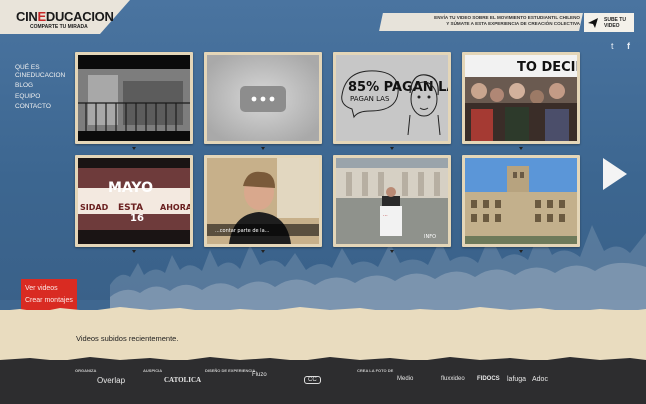  I want to click on video-thumbnail-4: TO DECID, so click(521, 101).